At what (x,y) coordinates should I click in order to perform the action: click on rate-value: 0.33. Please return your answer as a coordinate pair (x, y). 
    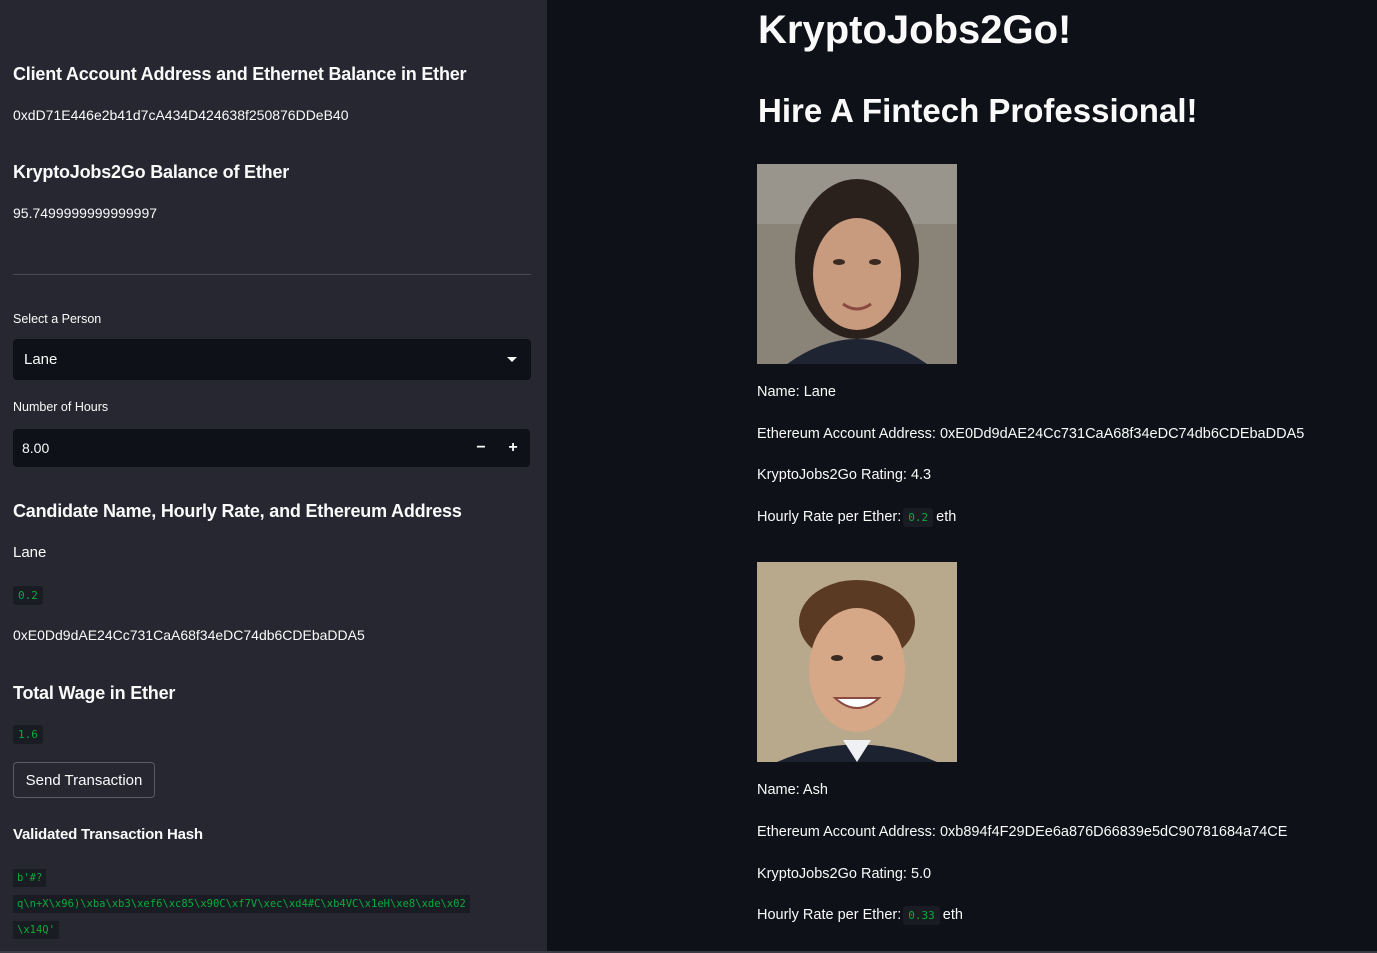
    Looking at the image, I should click on (921, 915).